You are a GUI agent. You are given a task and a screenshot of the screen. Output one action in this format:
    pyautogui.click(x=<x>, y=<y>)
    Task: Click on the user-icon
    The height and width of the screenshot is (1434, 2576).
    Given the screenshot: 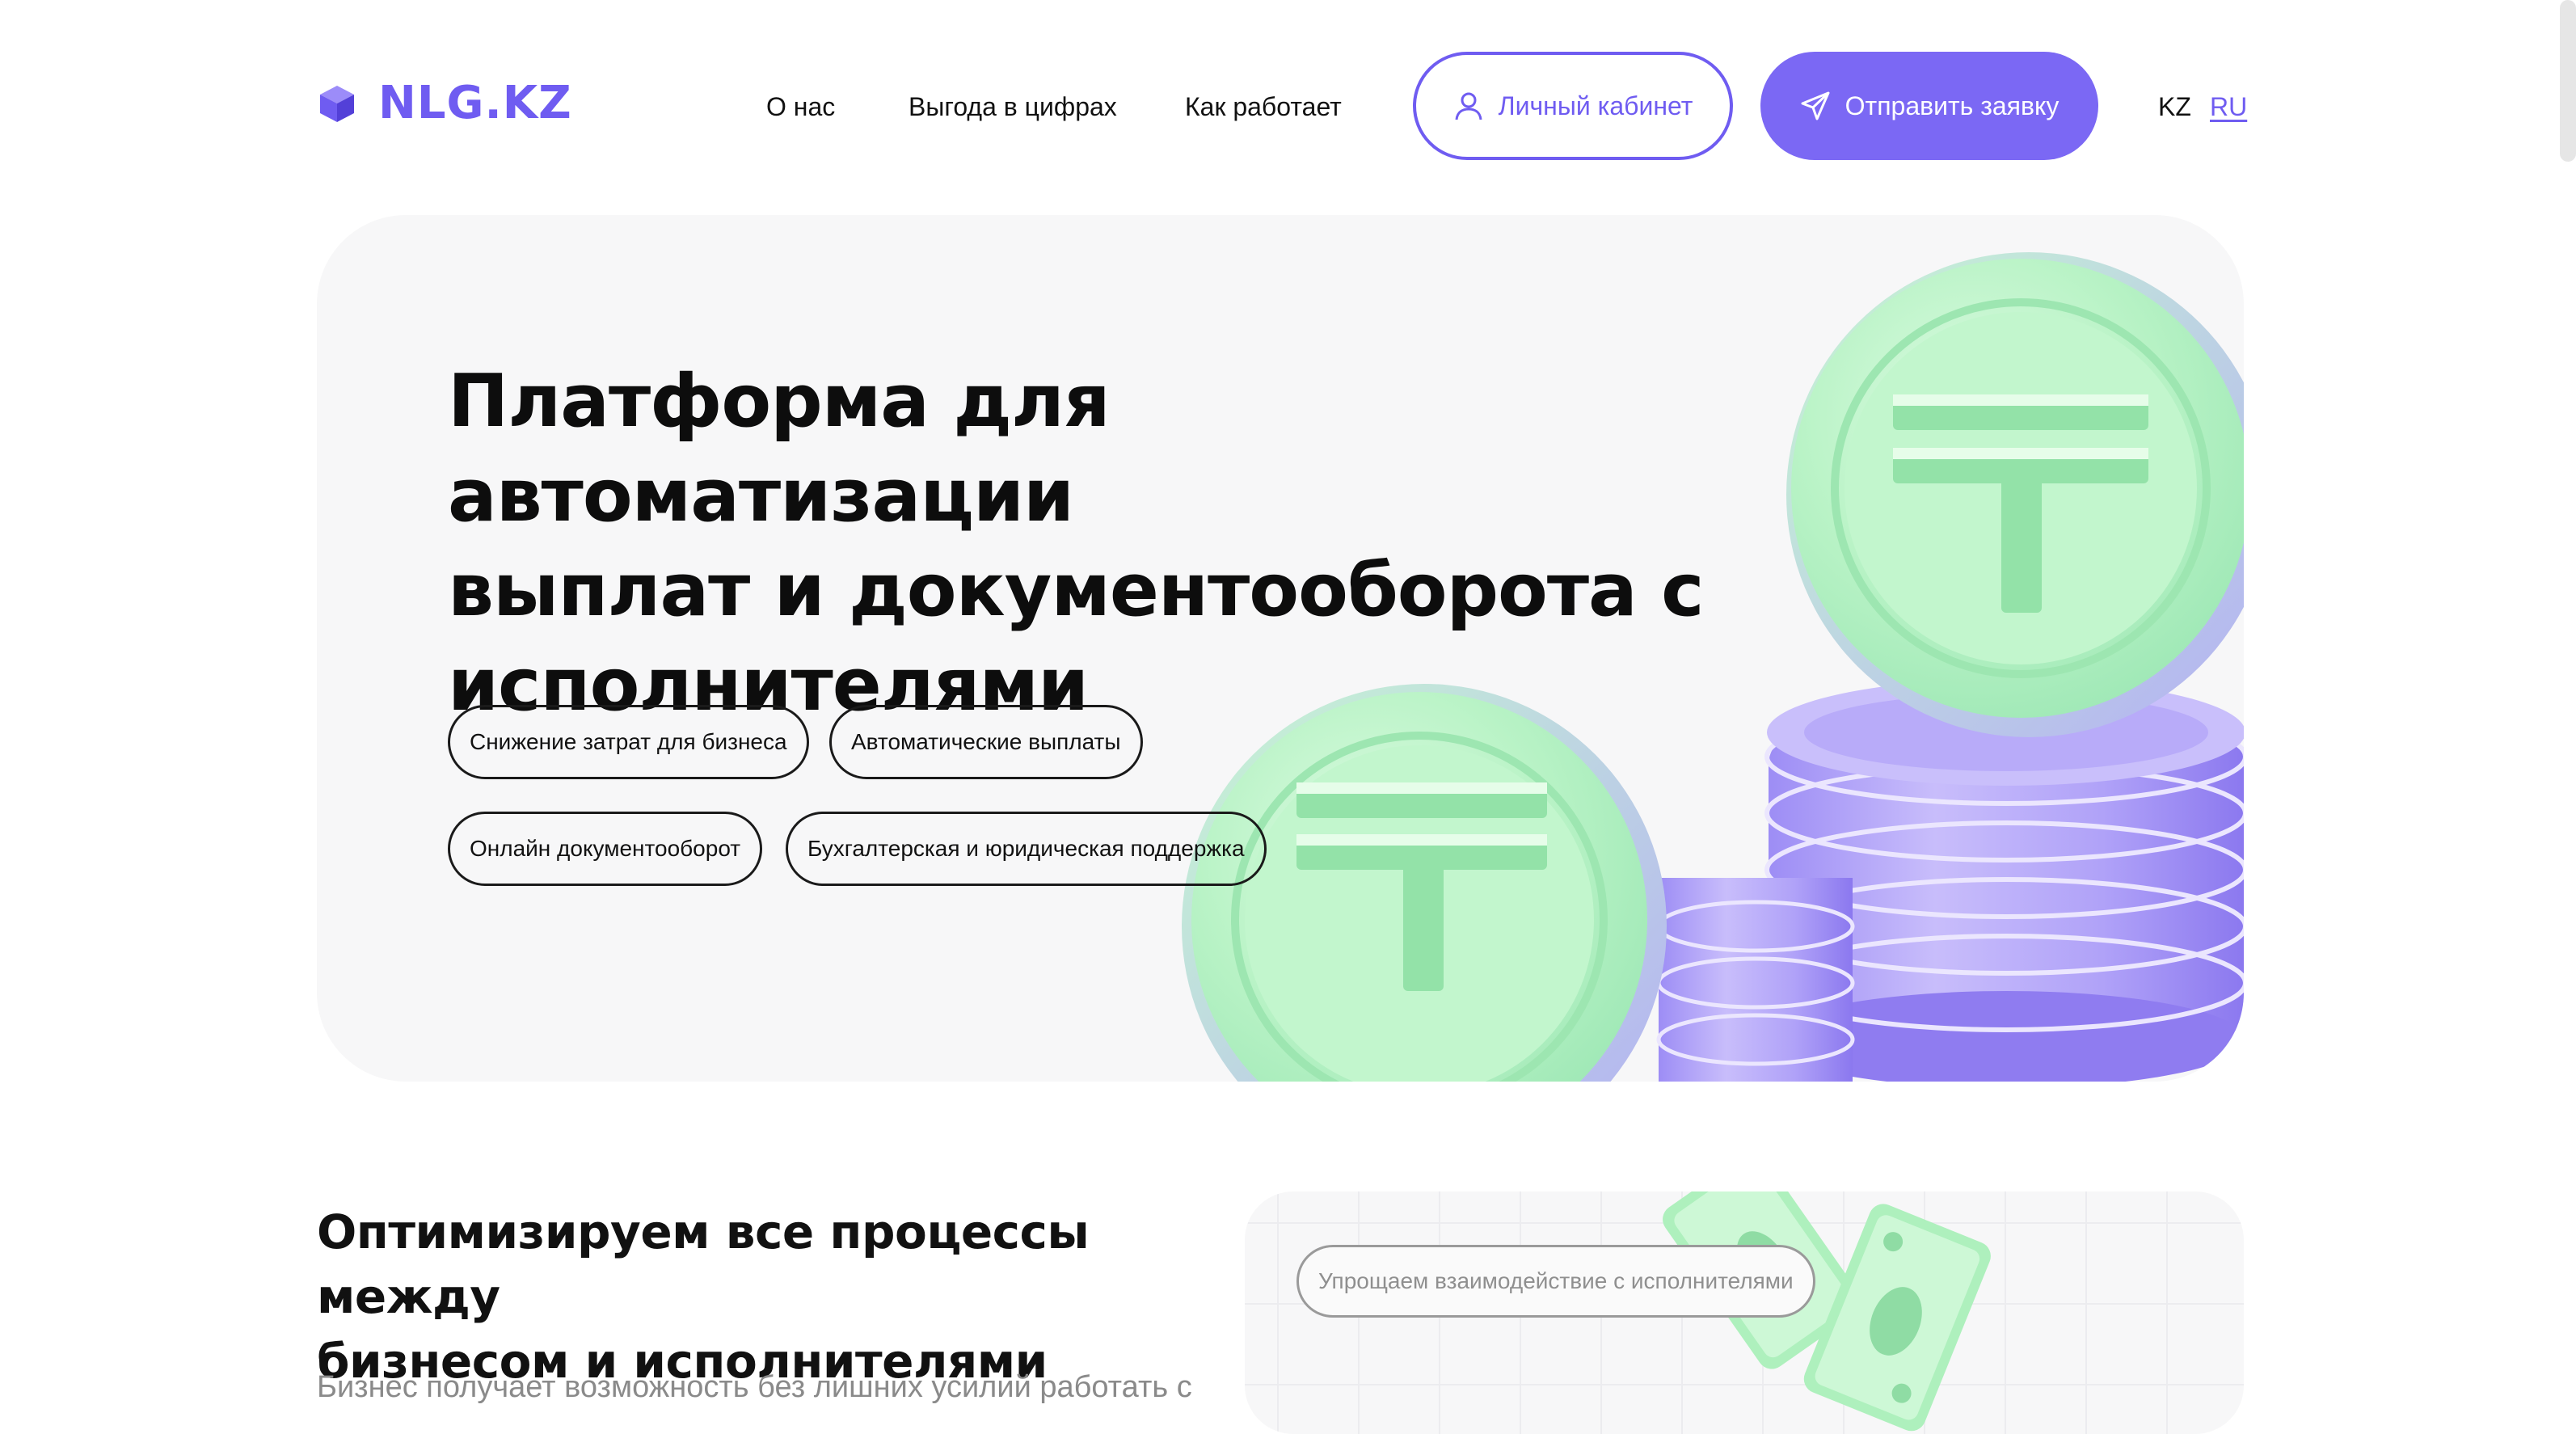 What is the action you would take?
    pyautogui.click(x=1469, y=106)
    